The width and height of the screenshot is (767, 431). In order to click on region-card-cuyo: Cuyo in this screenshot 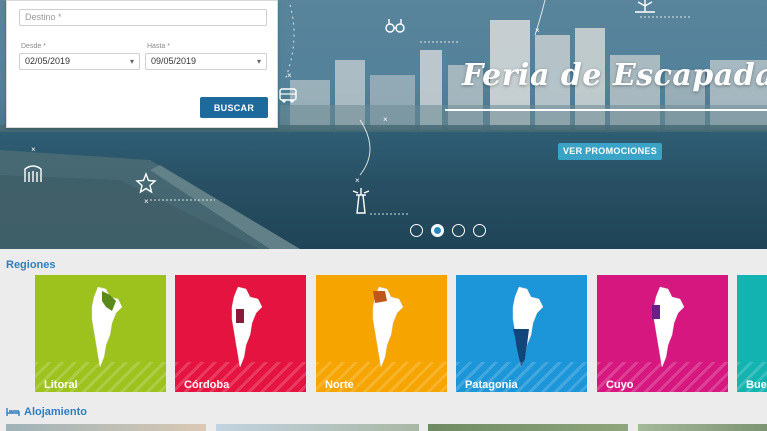, I will do `click(662, 333)`.